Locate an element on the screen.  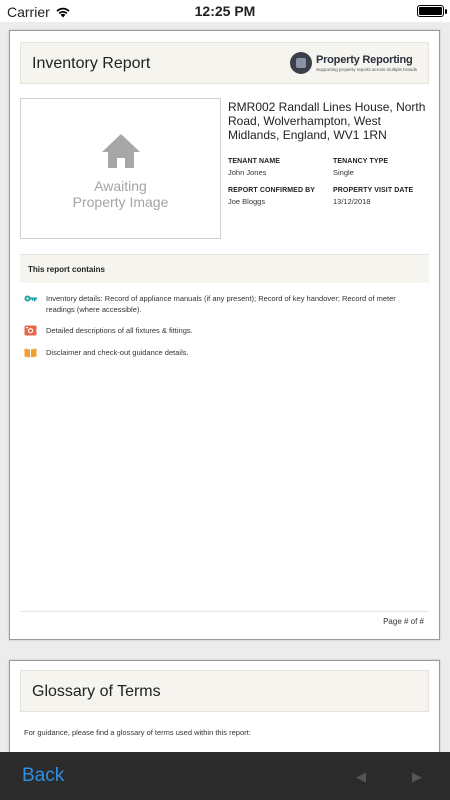
clock: 12:25 PM is located at coordinates (225, 11).